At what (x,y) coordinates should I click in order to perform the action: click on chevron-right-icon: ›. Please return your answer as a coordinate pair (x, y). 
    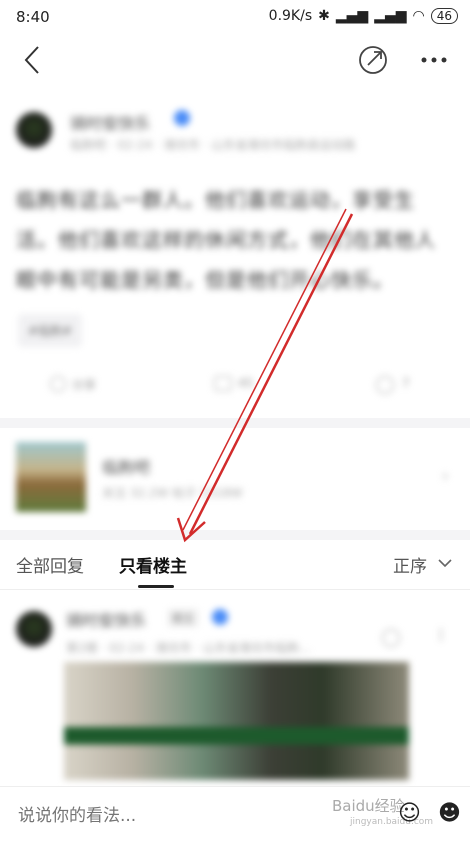
    Looking at the image, I should click on (445, 475).